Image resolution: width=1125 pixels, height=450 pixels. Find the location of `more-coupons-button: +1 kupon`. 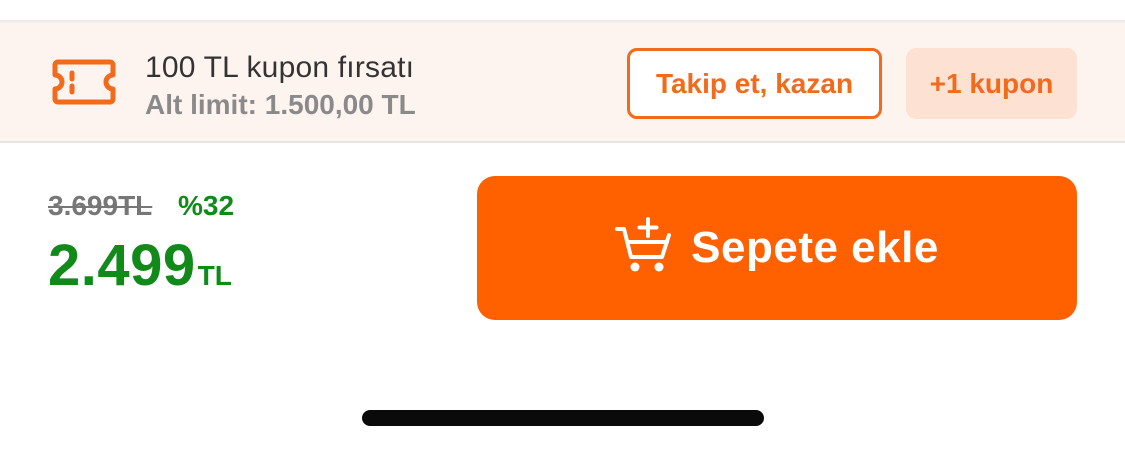

more-coupons-button: +1 kupon is located at coordinates (991, 83).